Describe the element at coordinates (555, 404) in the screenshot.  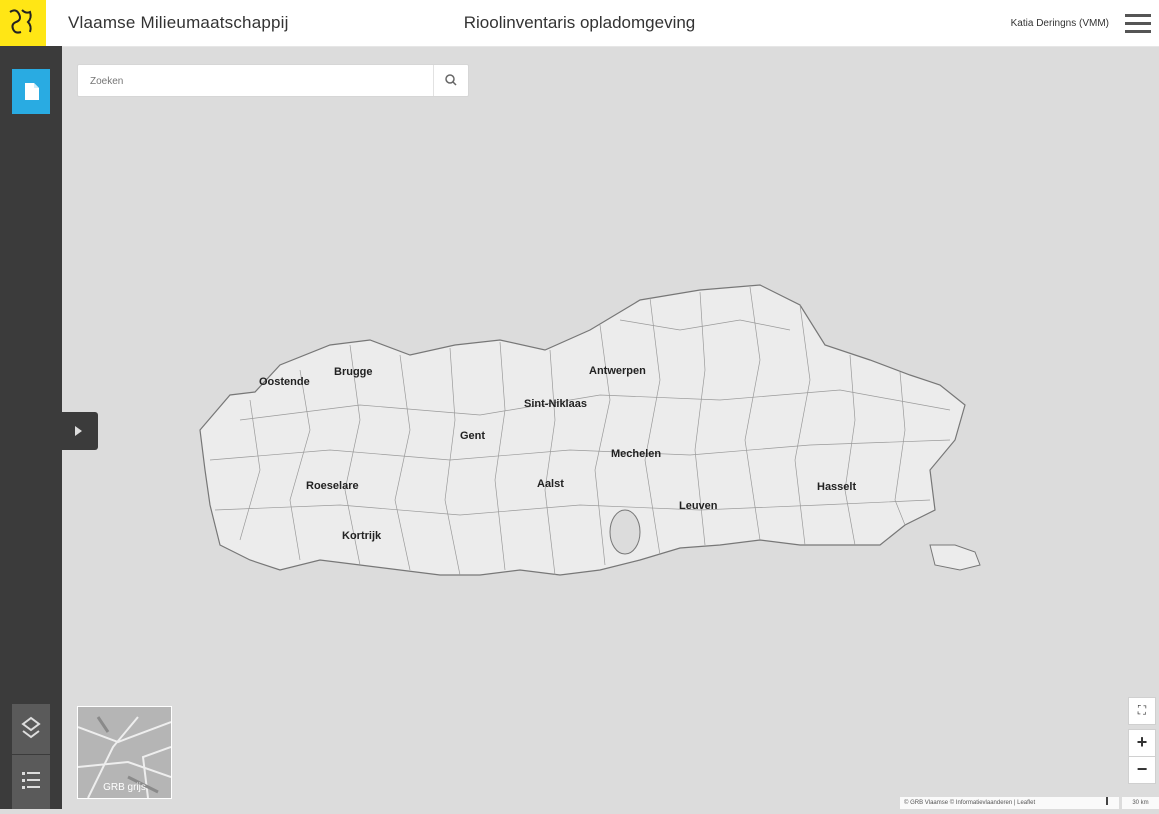
I see `city-label-sint-niklaas: Sint-Niklaas` at that location.